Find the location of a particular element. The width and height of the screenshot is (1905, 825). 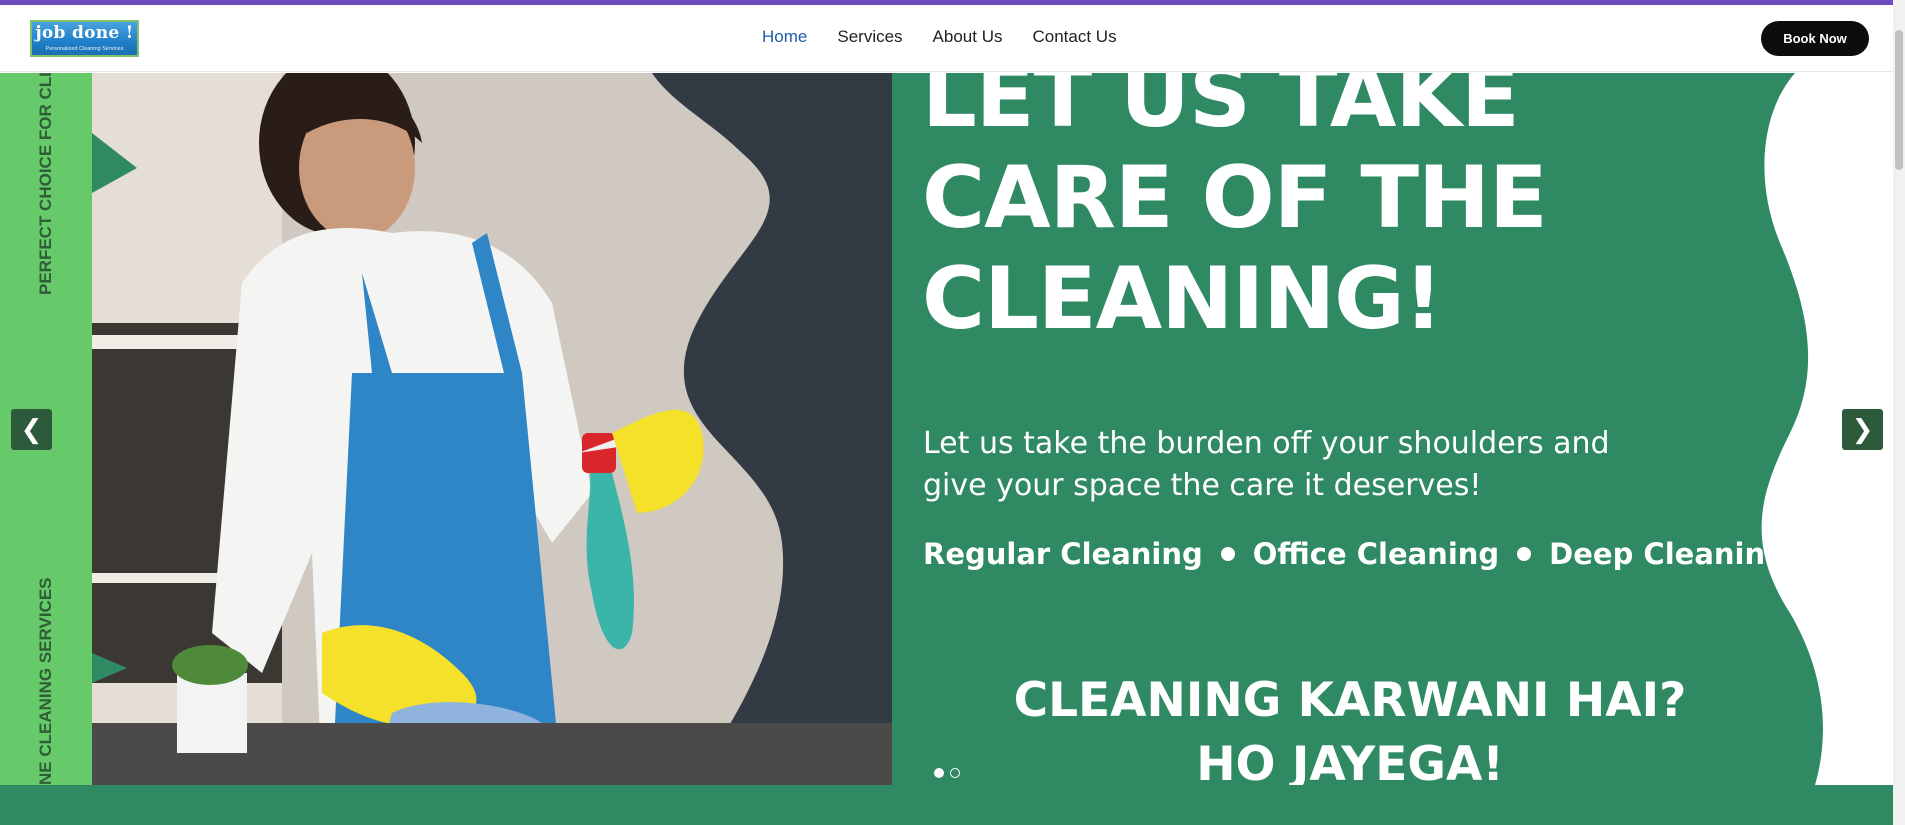

service-deep: Deep Cleaning is located at coordinates (1667, 554).